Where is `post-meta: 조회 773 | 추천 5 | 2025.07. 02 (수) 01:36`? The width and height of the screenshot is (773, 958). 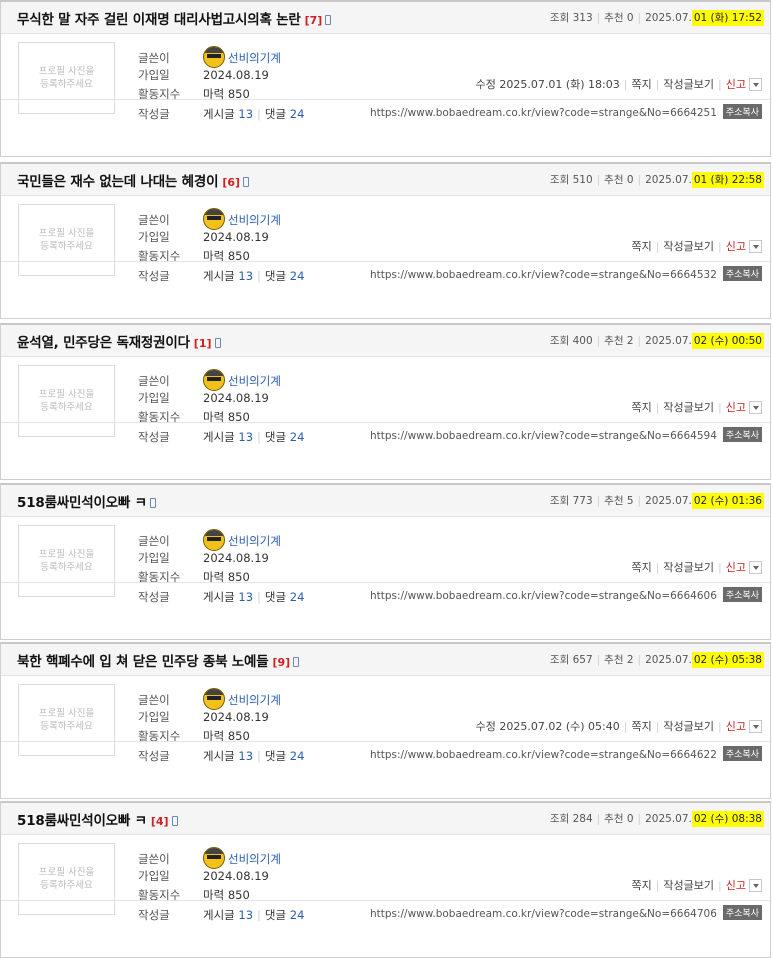 post-meta: 조회 773 | 추천 5 | 2025.07. 02 (수) 01:36 is located at coordinates (656, 501).